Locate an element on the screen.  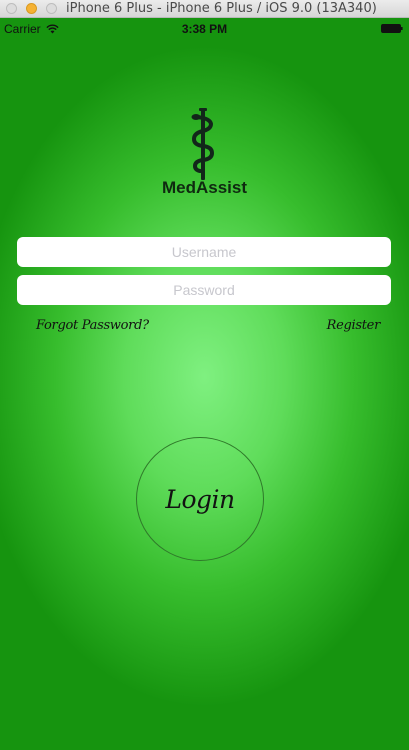
register-link: Register is located at coordinates (354, 325).